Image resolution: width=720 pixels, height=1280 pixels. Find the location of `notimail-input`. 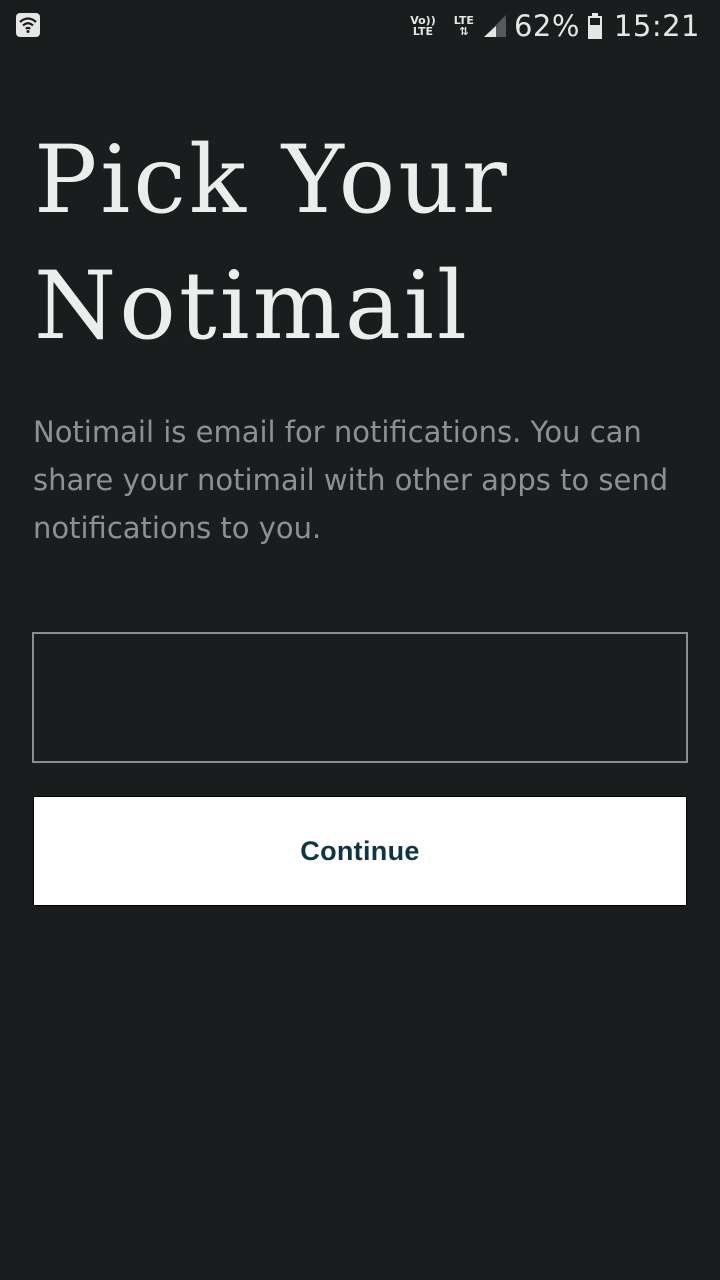

notimail-input is located at coordinates (360, 697).